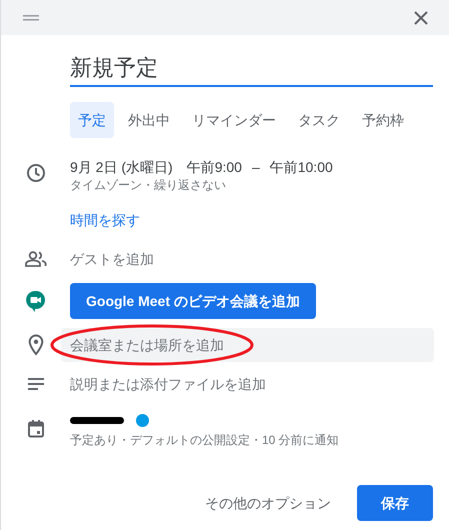  I want to click on event-type-tab: 外出中, so click(149, 120).